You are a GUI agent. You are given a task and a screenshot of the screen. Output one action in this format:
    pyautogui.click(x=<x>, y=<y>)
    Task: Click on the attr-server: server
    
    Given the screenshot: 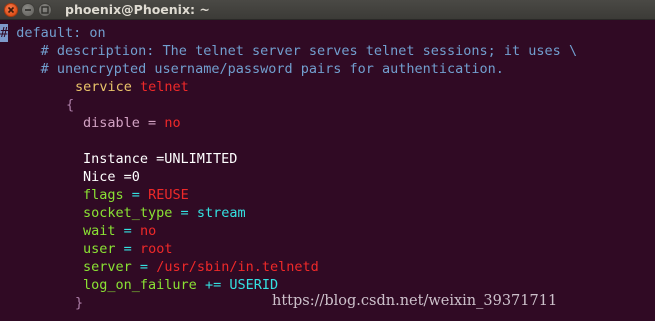 What is the action you would take?
    pyautogui.click(x=107, y=267)
    